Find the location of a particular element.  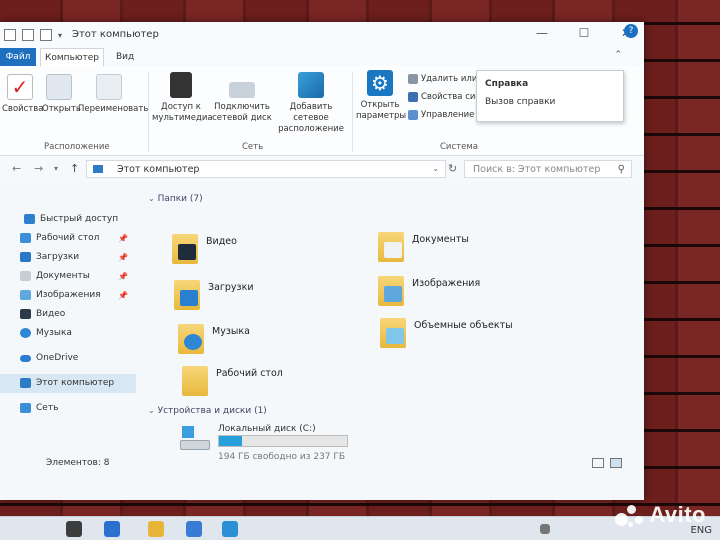

folder-music: Музыка is located at coordinates (258, 342).